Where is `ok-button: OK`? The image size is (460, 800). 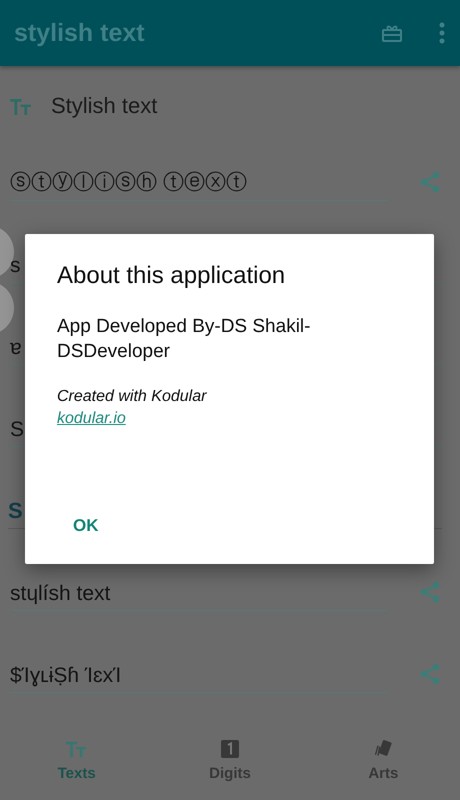 ok-button: OK is located at coordinates (85, 526).